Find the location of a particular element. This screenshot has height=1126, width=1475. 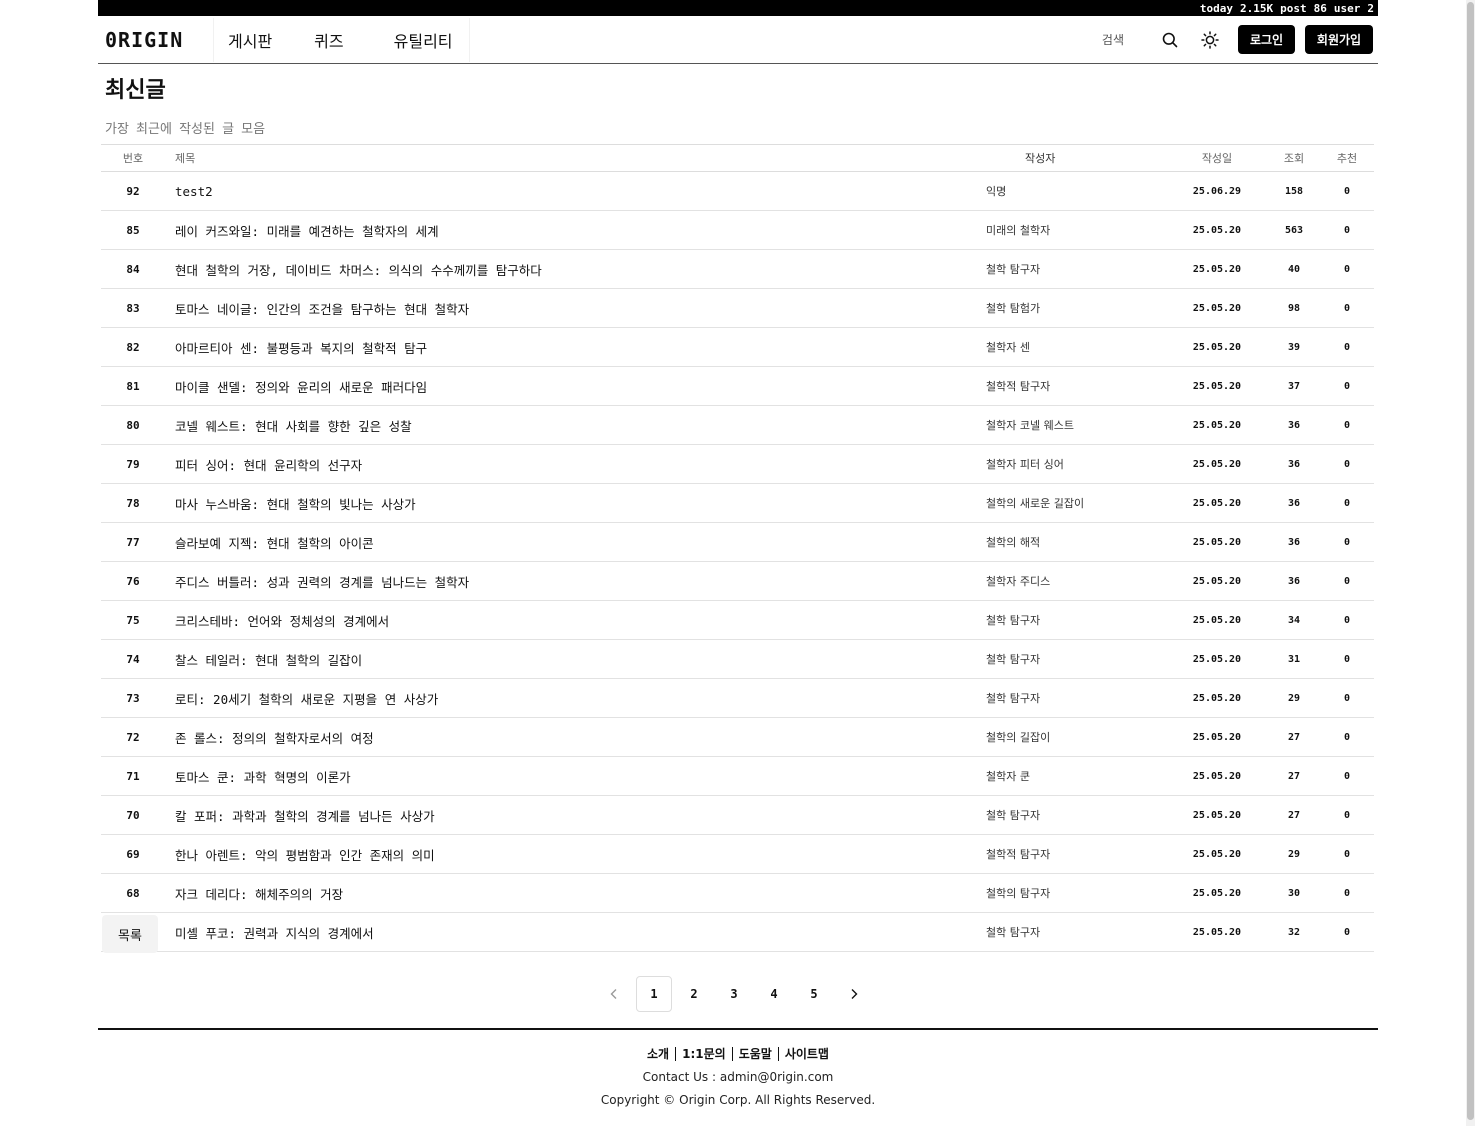

post-title-link: 마사 누스바움: 현대 철학의 빛나는 사상가 is located at coordinates (575, 503).